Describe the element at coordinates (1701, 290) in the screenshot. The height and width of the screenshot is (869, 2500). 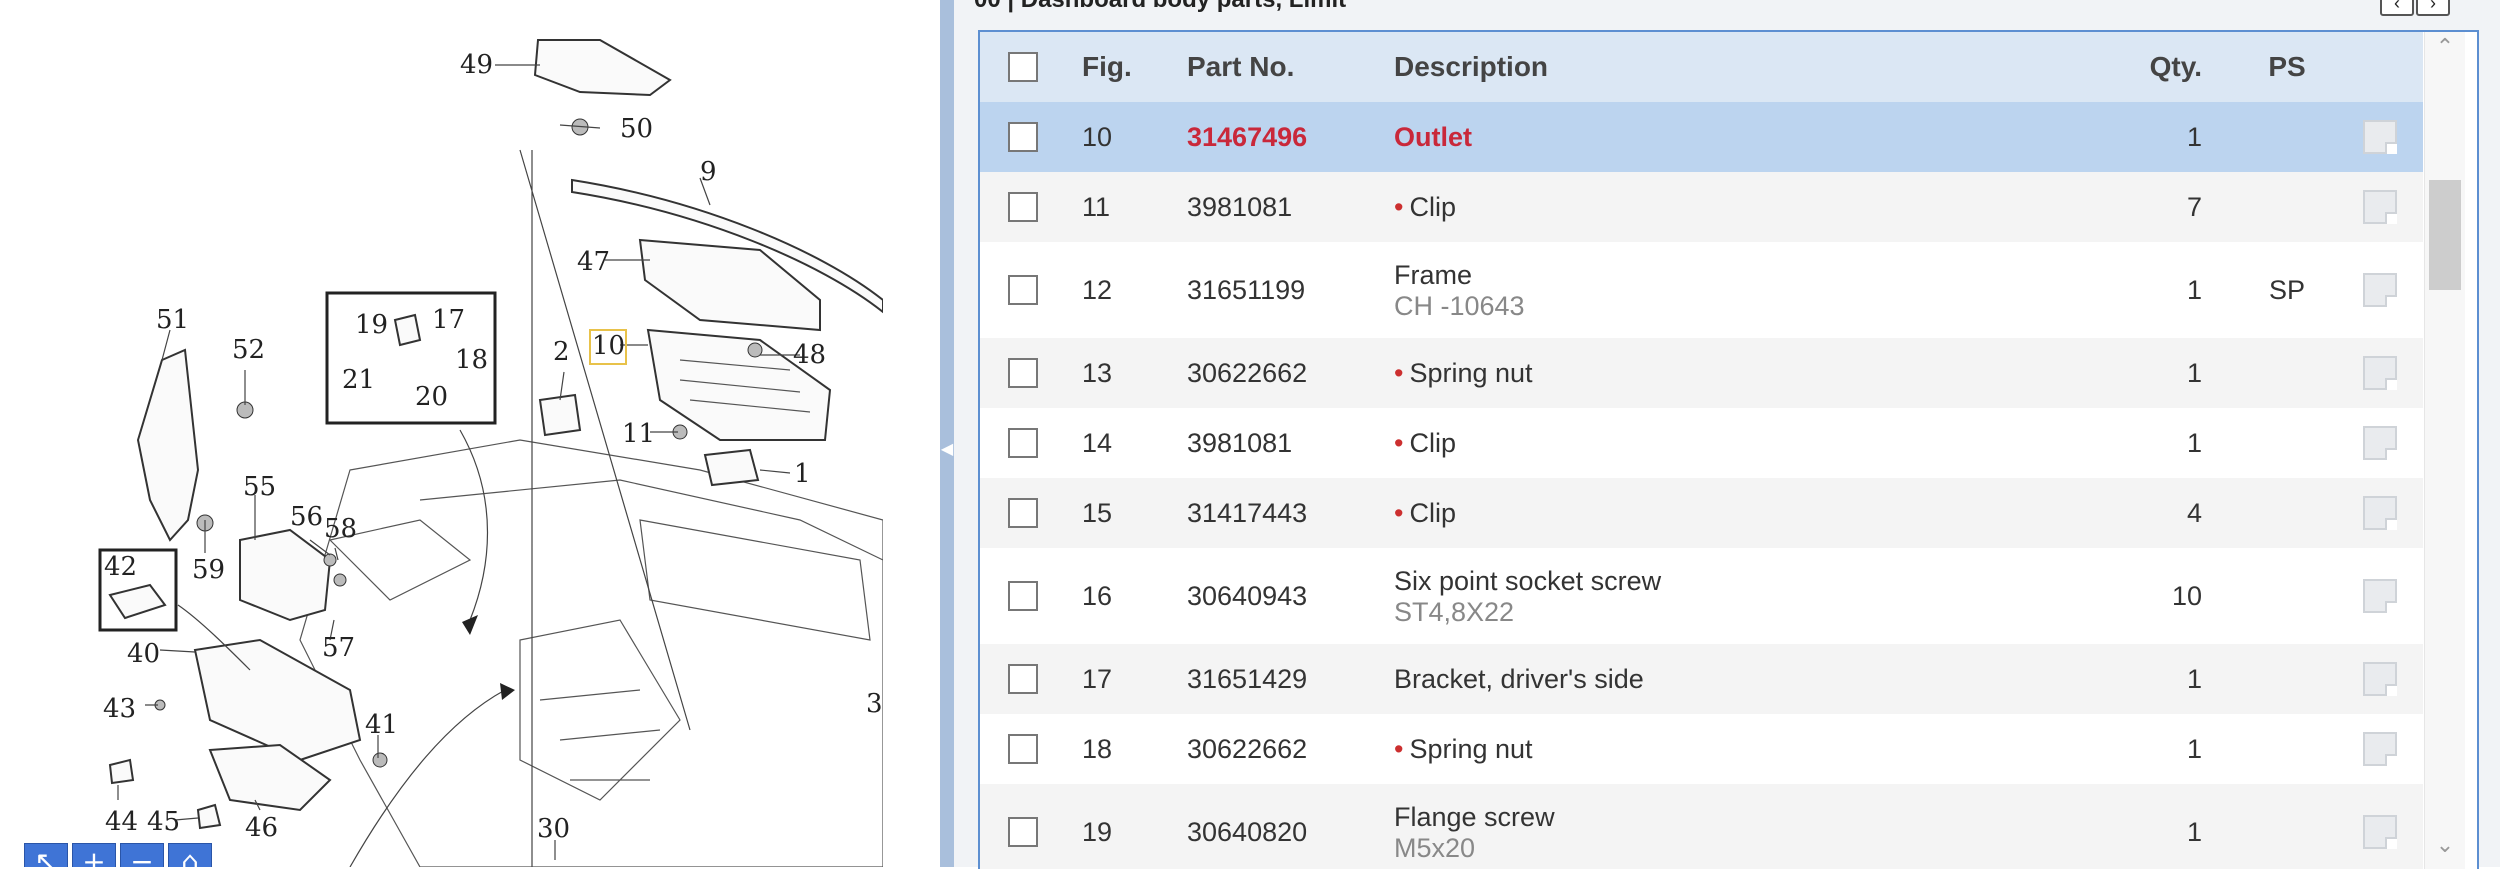
I see `table-row: 12 31651199 Frame CH -10643 1 SP` at that location.